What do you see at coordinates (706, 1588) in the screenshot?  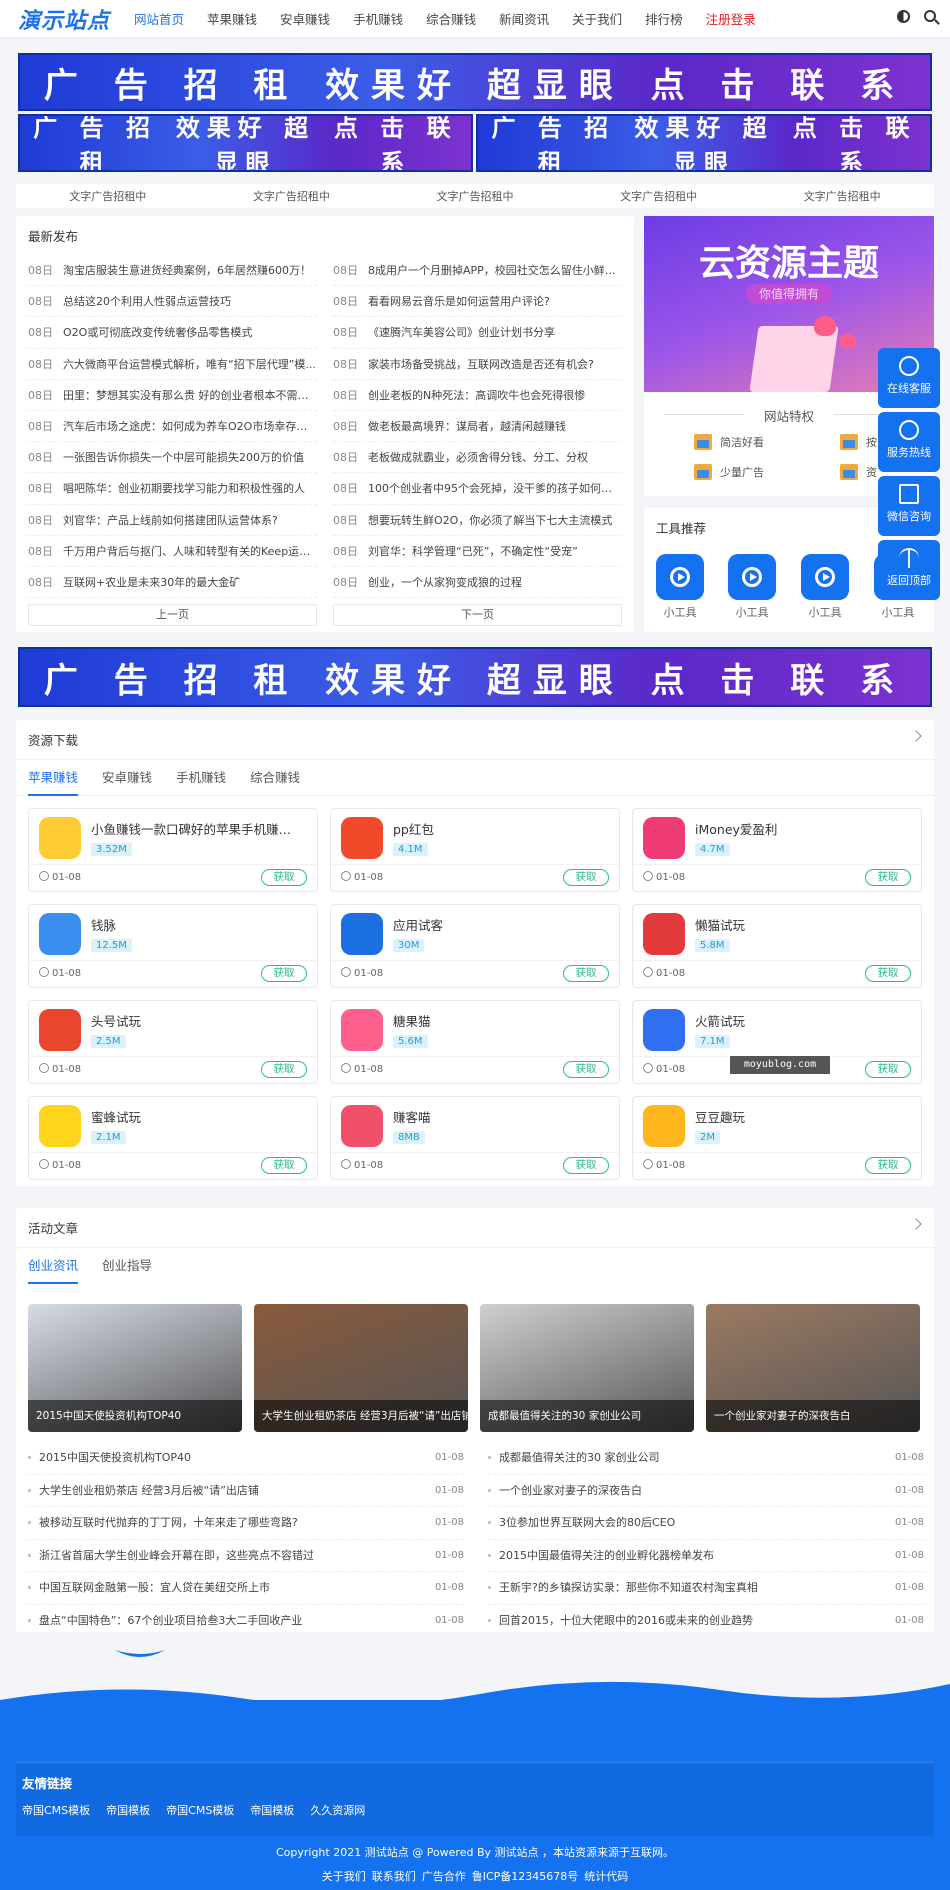 I see `article-item: 王新宇?的乡镇探访实录：那些你不知道农村淘宝真相 01-08` at bounding box center [706, 1588].